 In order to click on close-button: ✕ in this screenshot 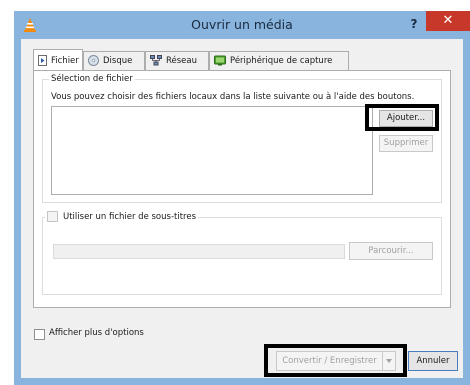, I will do `click(448, 21)`.